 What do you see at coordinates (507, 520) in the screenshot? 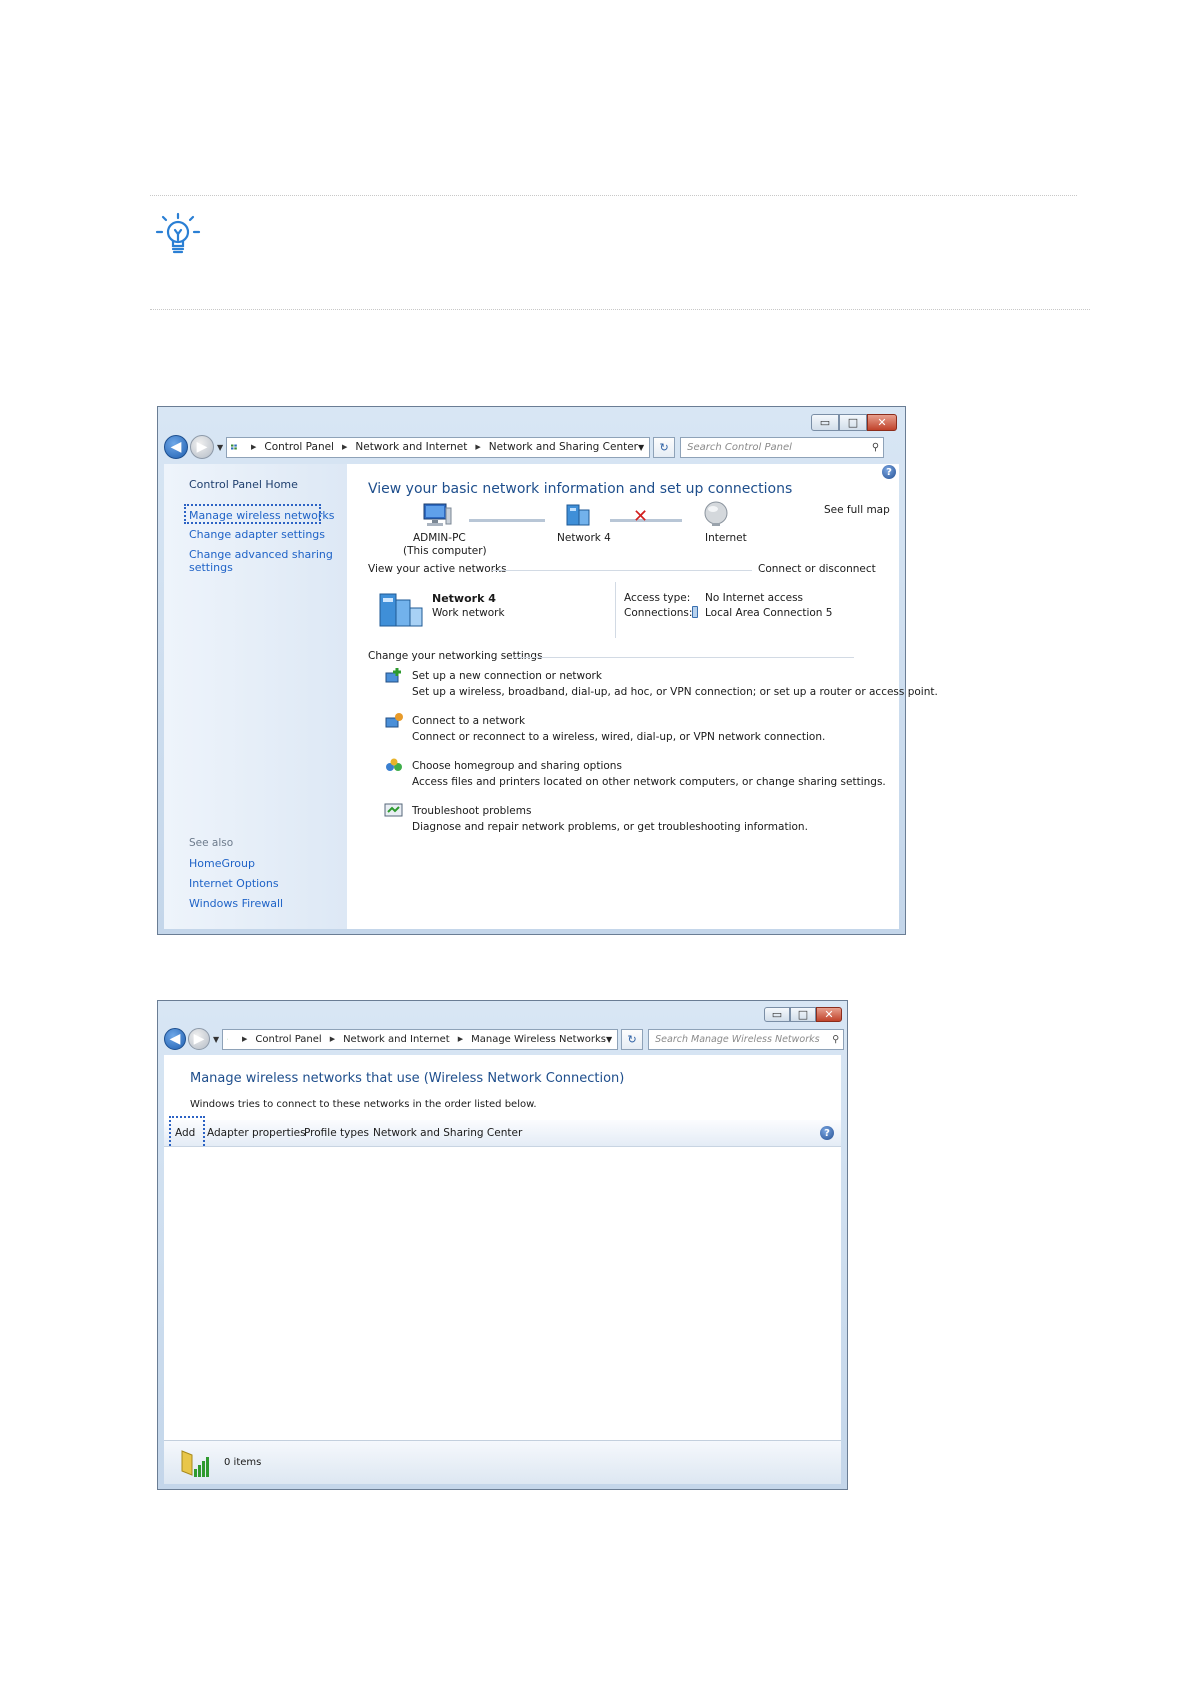
I see `map-link-line` at bounding box center [507, 520].